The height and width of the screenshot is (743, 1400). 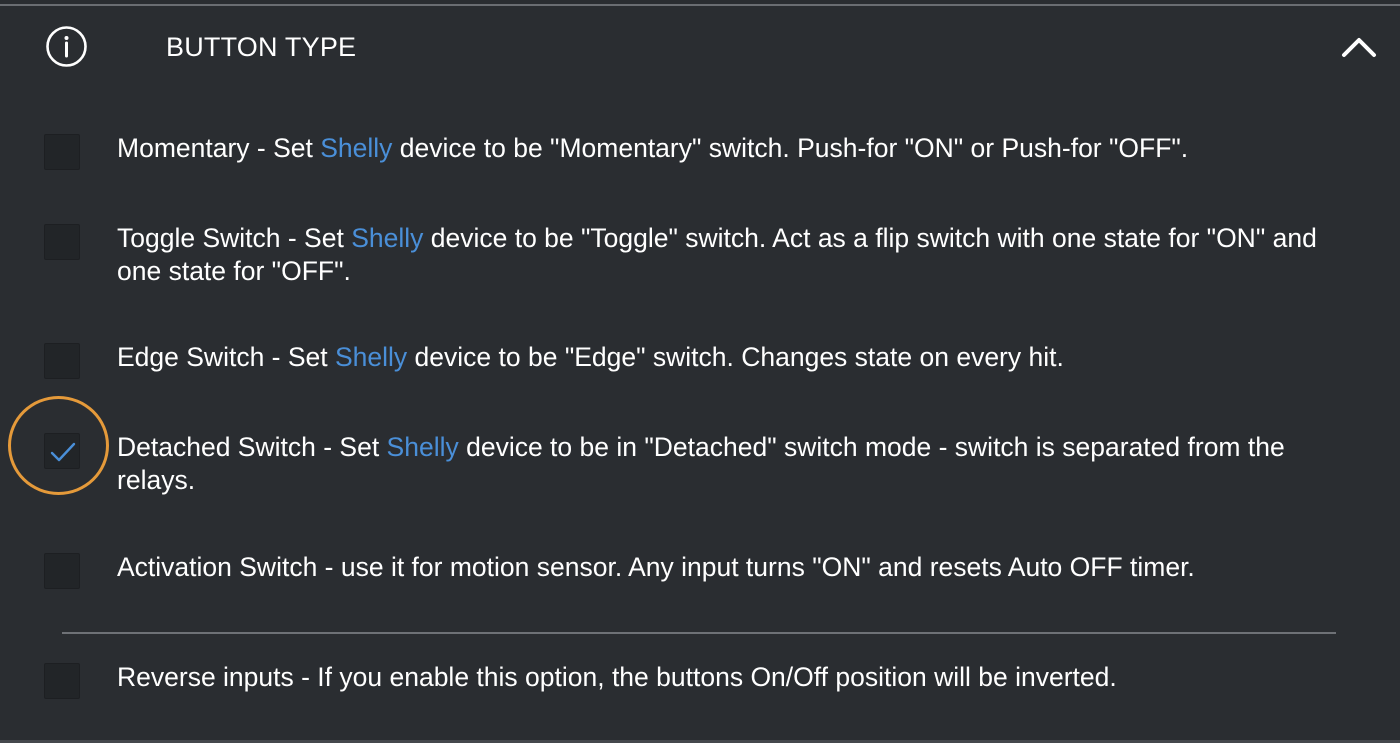 I want to click on label-text: Detached Switch - Set, so click(x=252, y=447).